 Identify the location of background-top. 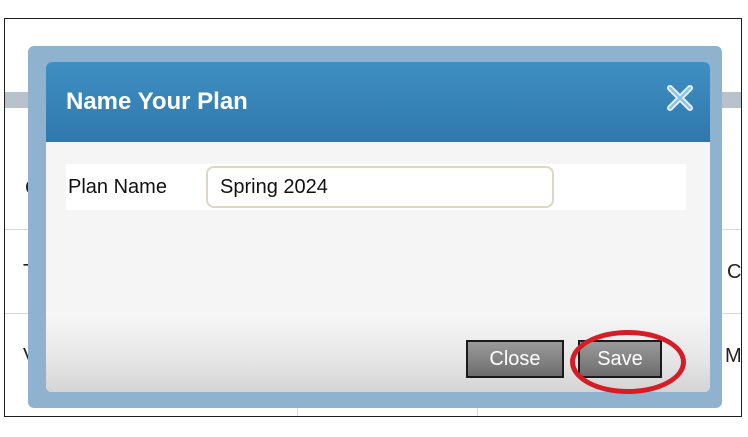
(373, 34).